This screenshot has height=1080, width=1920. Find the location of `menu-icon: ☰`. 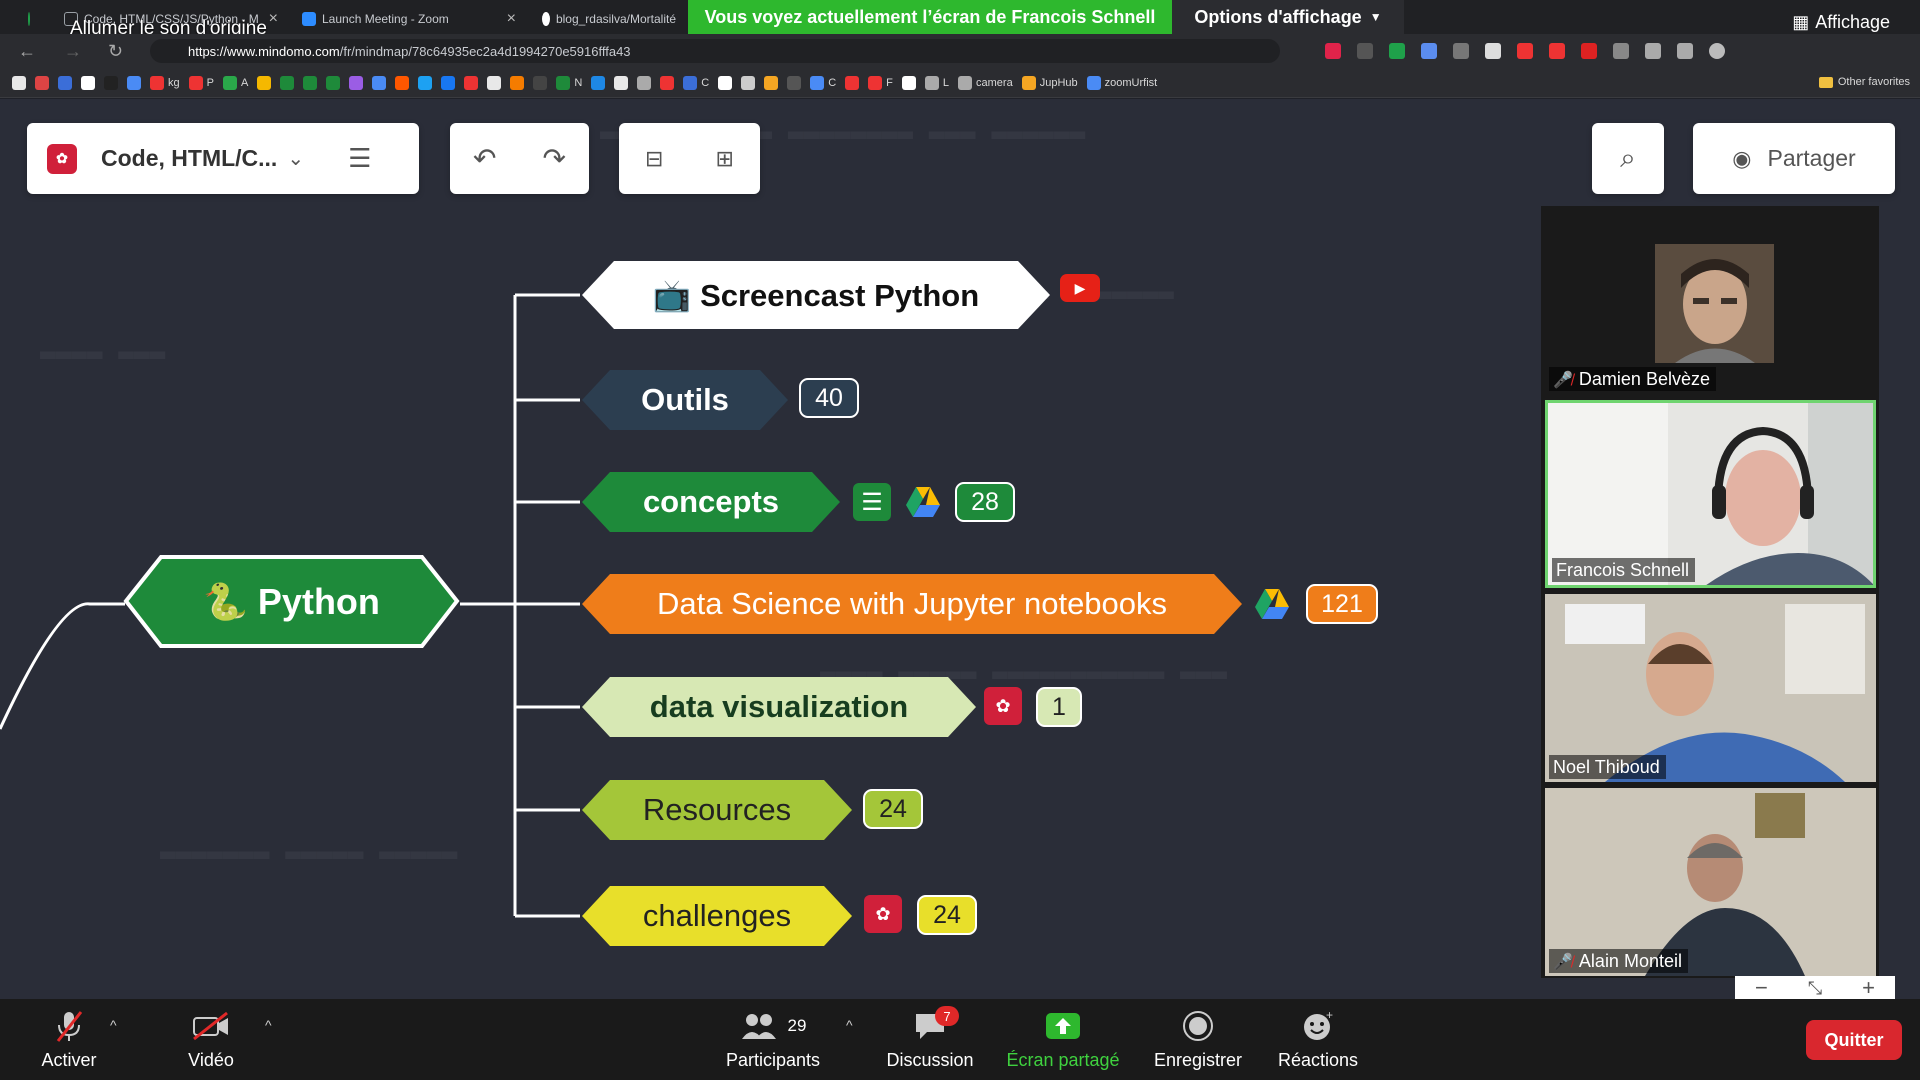

menu-icon: ☰ is located at coordinates (359, 158).